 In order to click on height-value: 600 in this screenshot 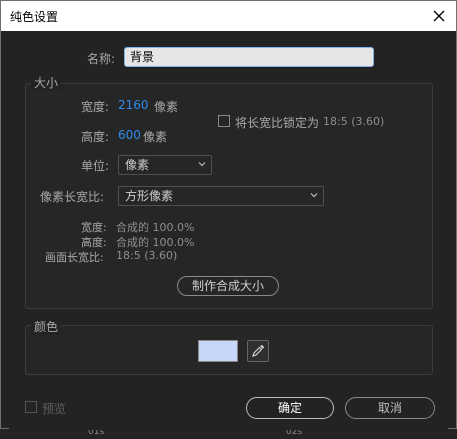, I will do `click(129, 135)`.